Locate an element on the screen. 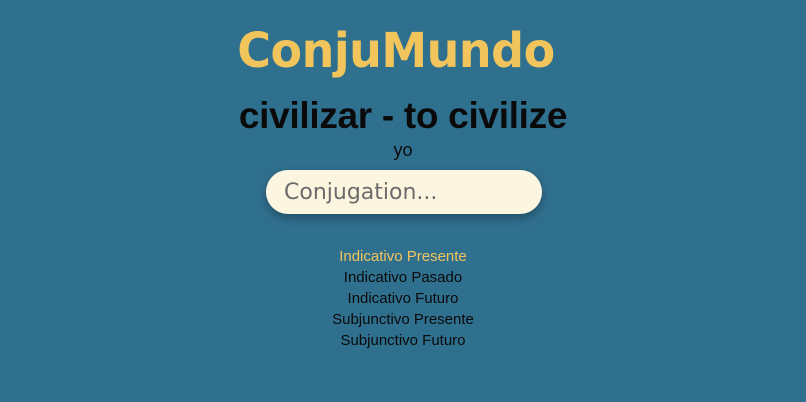 The height and width of the screenshot is (402, 806). app-logo: ConjuMundo is located at coordinates (396, 50).